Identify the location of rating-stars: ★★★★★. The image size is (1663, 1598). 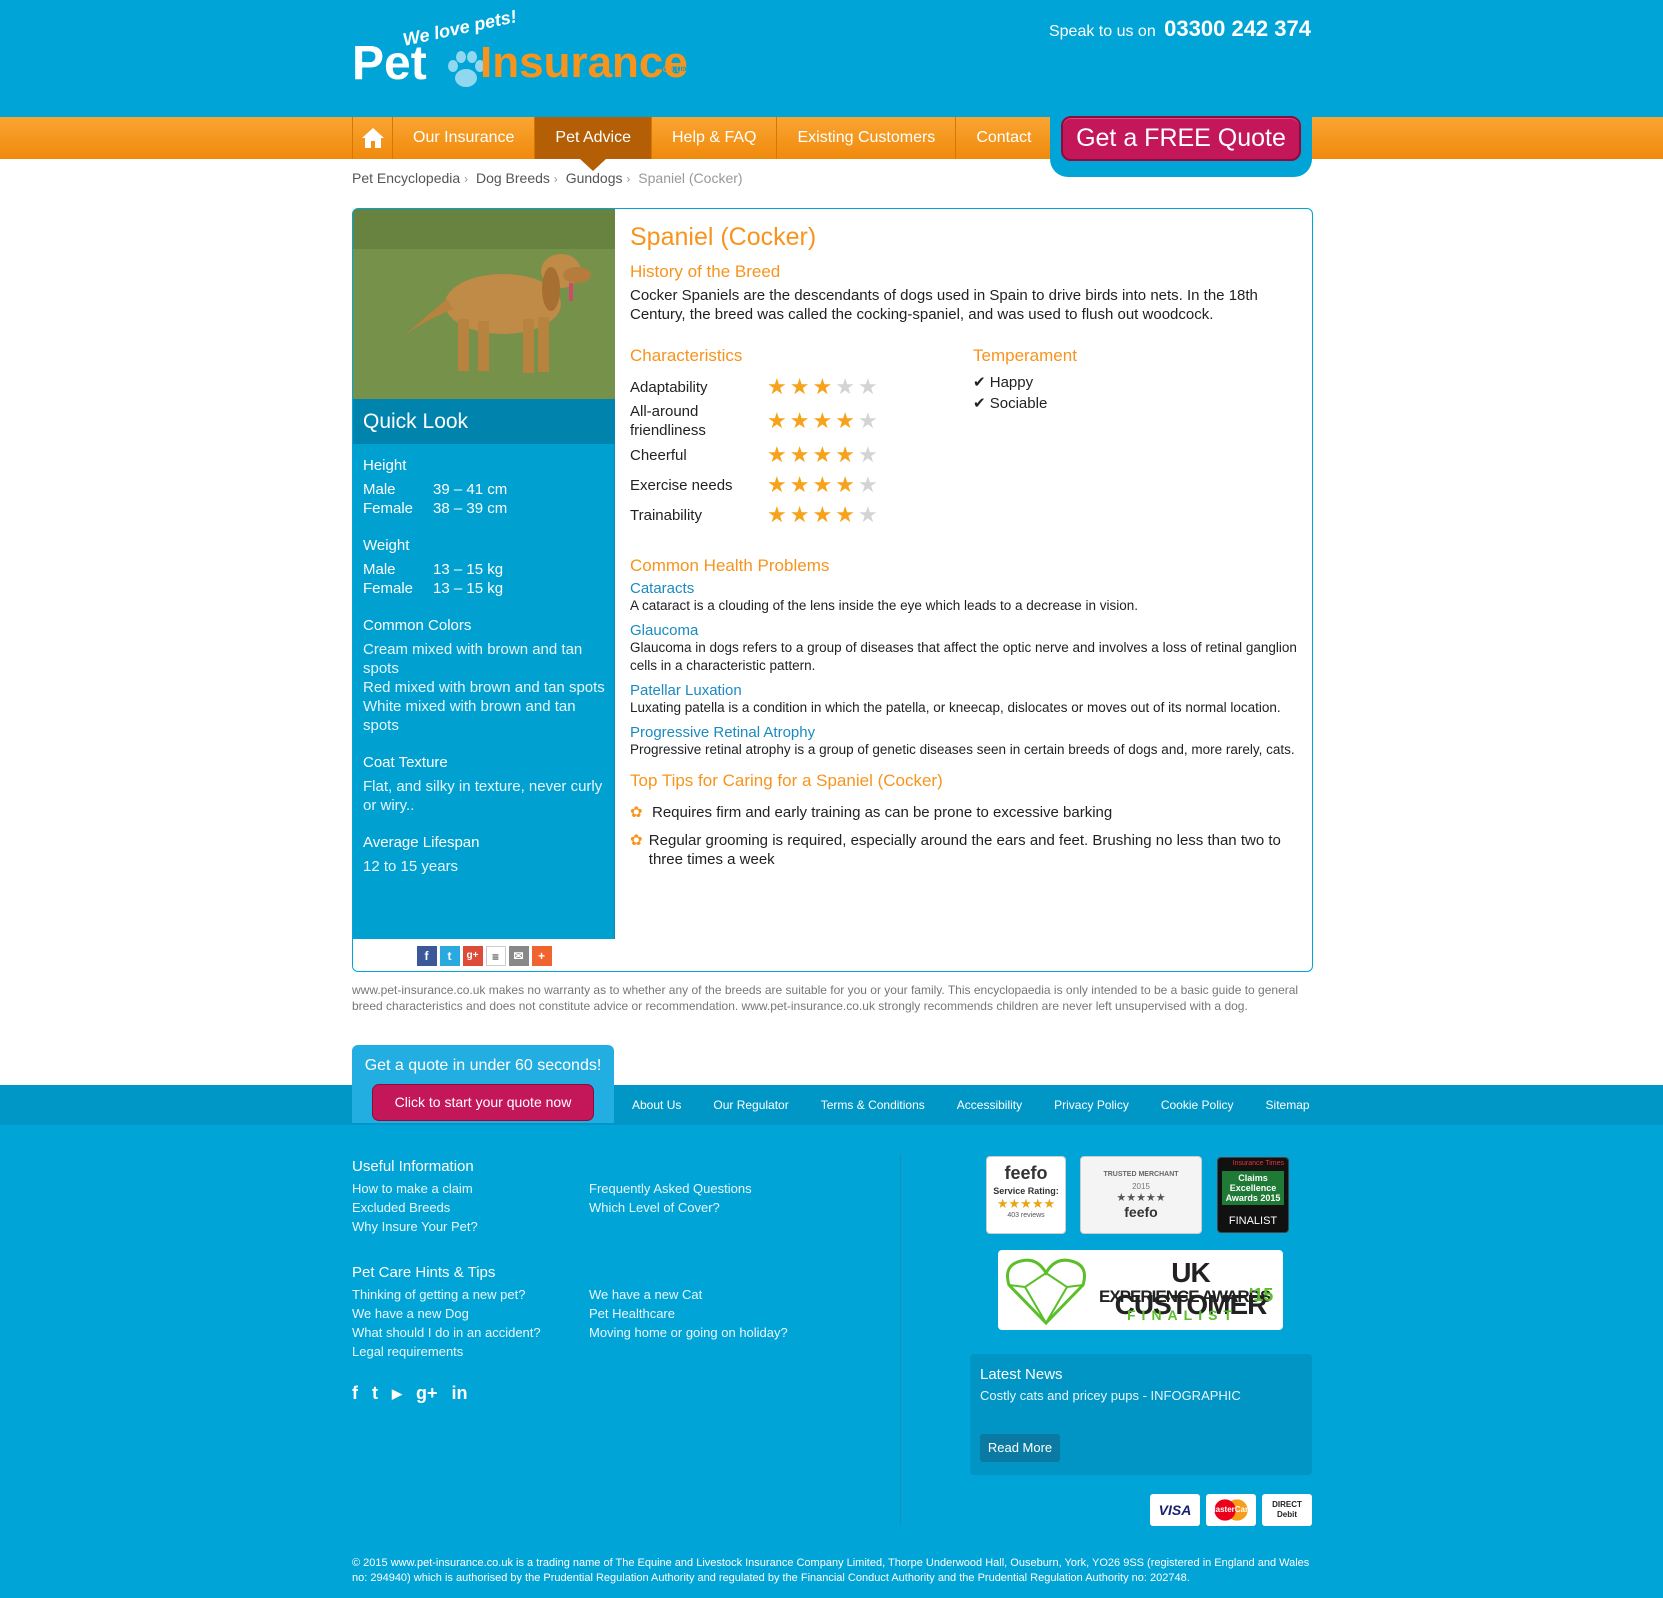
(1026, 1203).